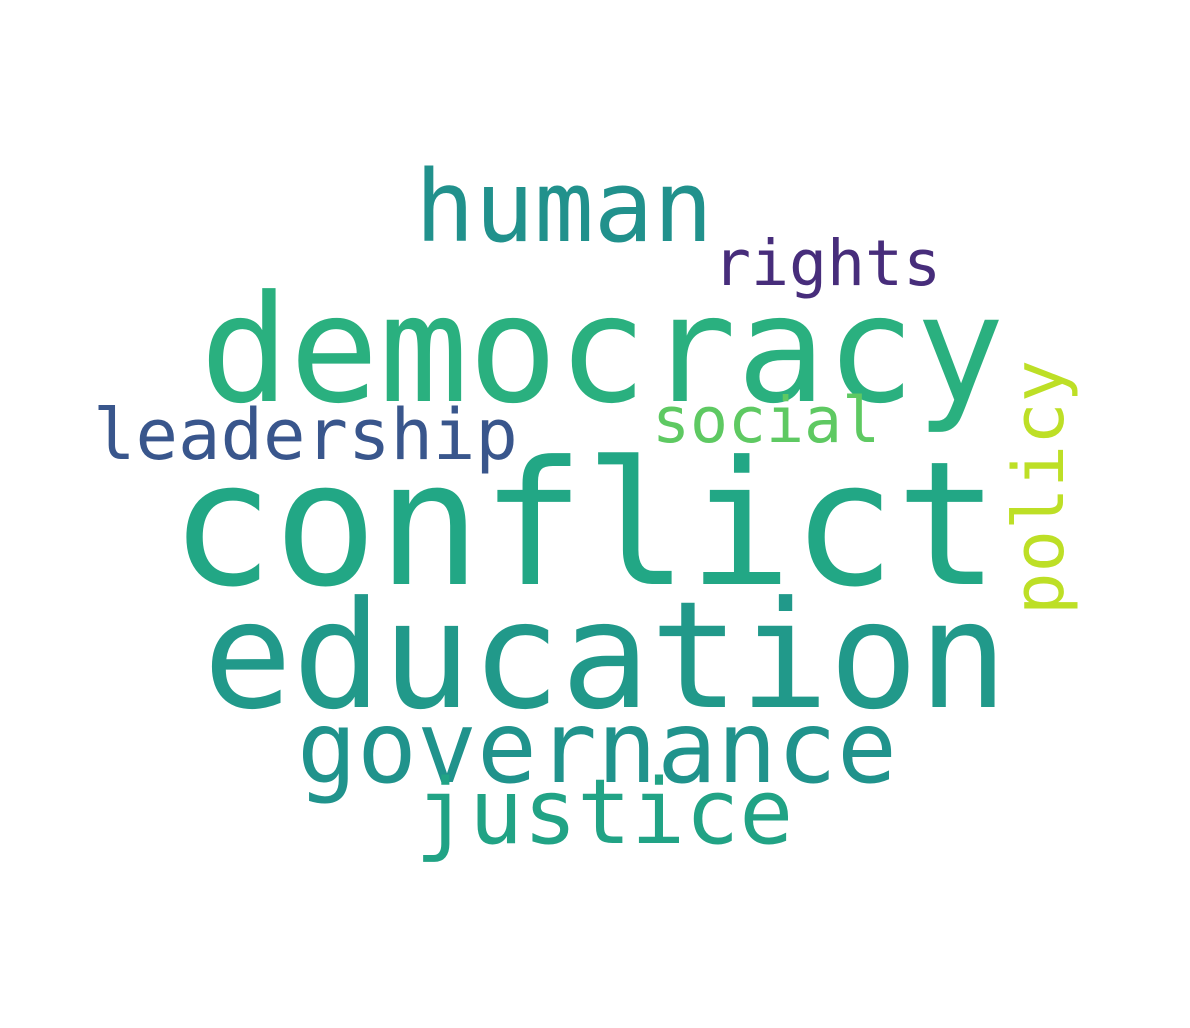 This screenshot has height=1028, width=1190. I want to click on word-human: human, so click(564, 207).